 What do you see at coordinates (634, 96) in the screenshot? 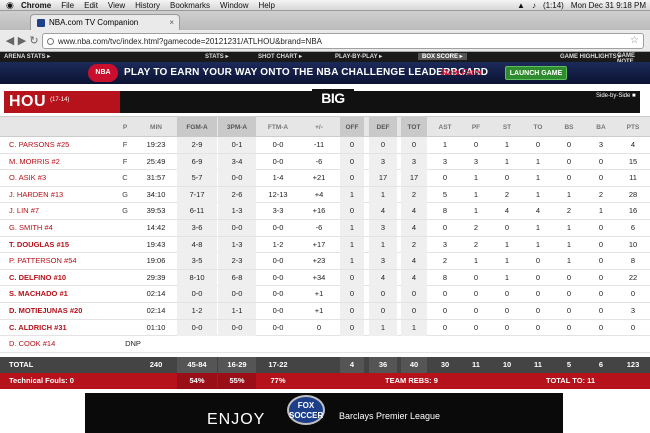
I see `side-by-side-icon: ■` at bounding box center [634, 96].